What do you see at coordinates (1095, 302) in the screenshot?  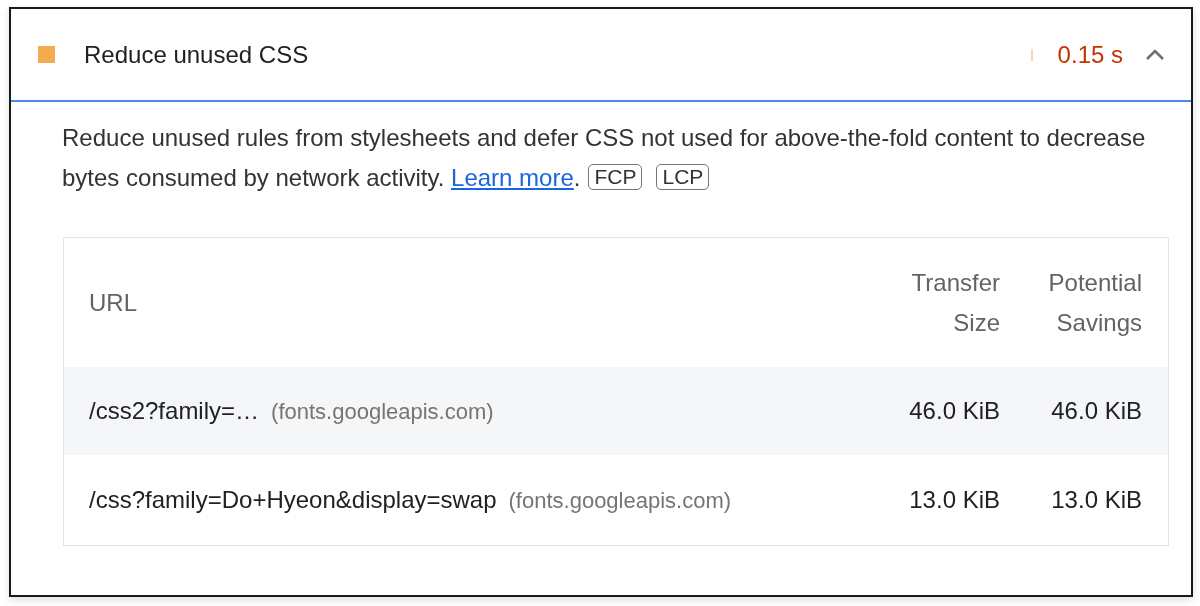 I see `column-header: Potential Savings` at bounding box center [1095, 302].